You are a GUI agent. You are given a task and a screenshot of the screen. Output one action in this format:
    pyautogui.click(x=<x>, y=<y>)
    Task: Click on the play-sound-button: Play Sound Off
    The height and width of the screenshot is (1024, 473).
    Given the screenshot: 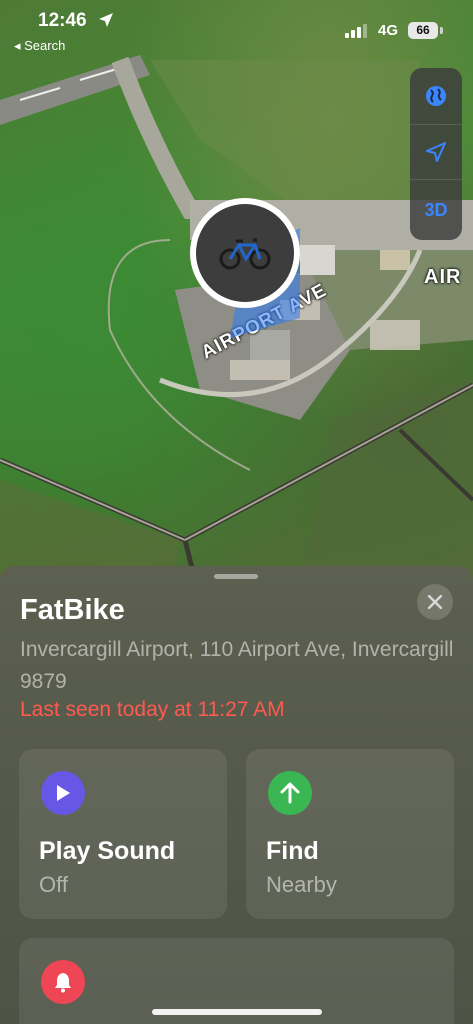 What is the action you would take?
    pyautogui.click(x=123, y=834)
    